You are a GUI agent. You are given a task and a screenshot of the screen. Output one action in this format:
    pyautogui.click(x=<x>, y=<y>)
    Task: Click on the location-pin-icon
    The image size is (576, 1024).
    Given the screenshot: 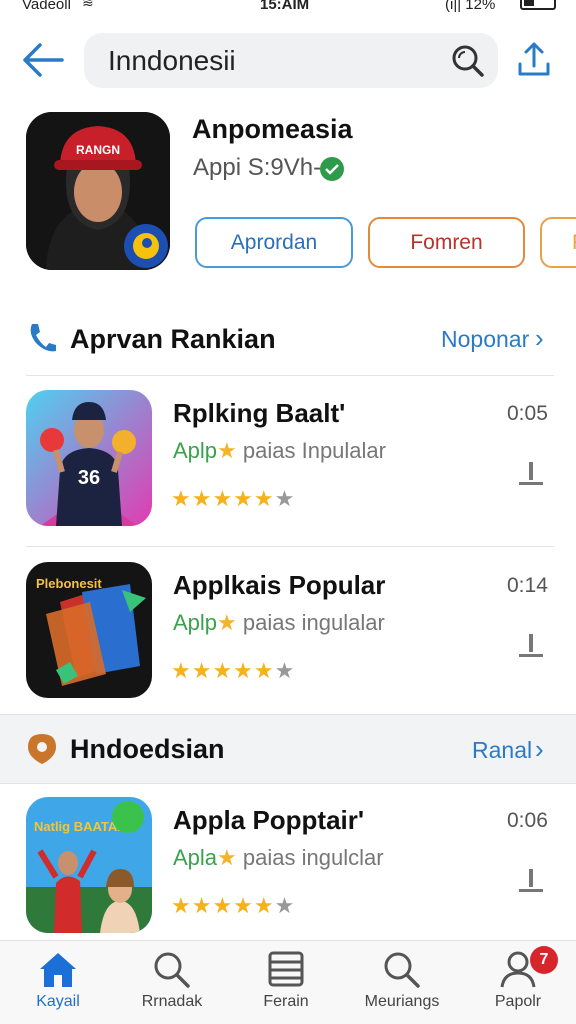 What is the action you would take?
    pyautogui.click(x=42, y=749)
    